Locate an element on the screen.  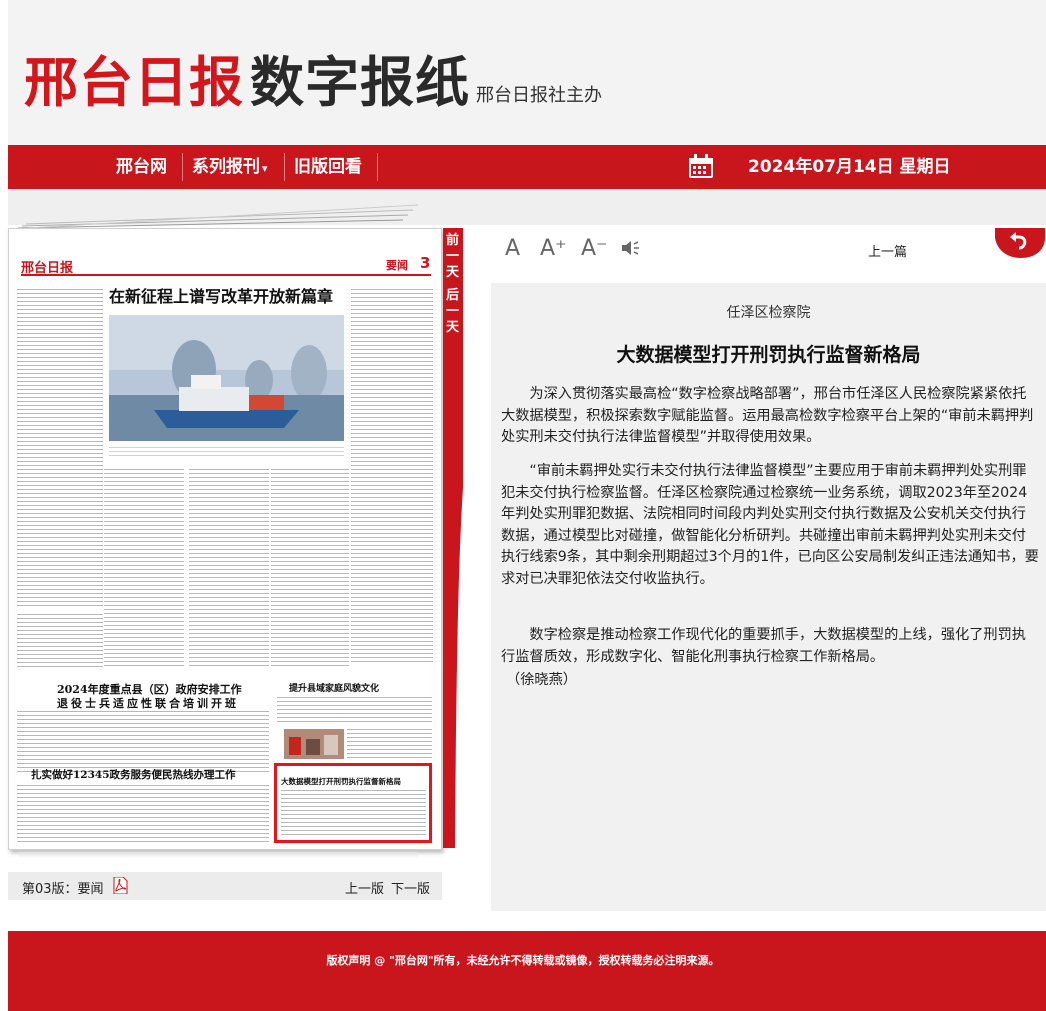
paper-shadow is located at coordinates (218, 855).